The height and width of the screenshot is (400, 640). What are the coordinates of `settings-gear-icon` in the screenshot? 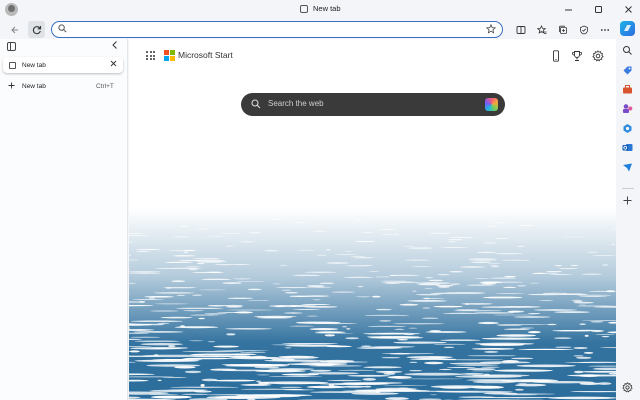 It's located at (598, 55).